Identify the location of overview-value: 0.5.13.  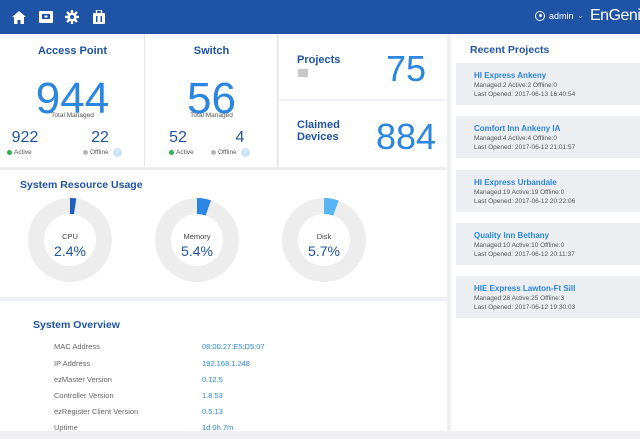
(212, 411).